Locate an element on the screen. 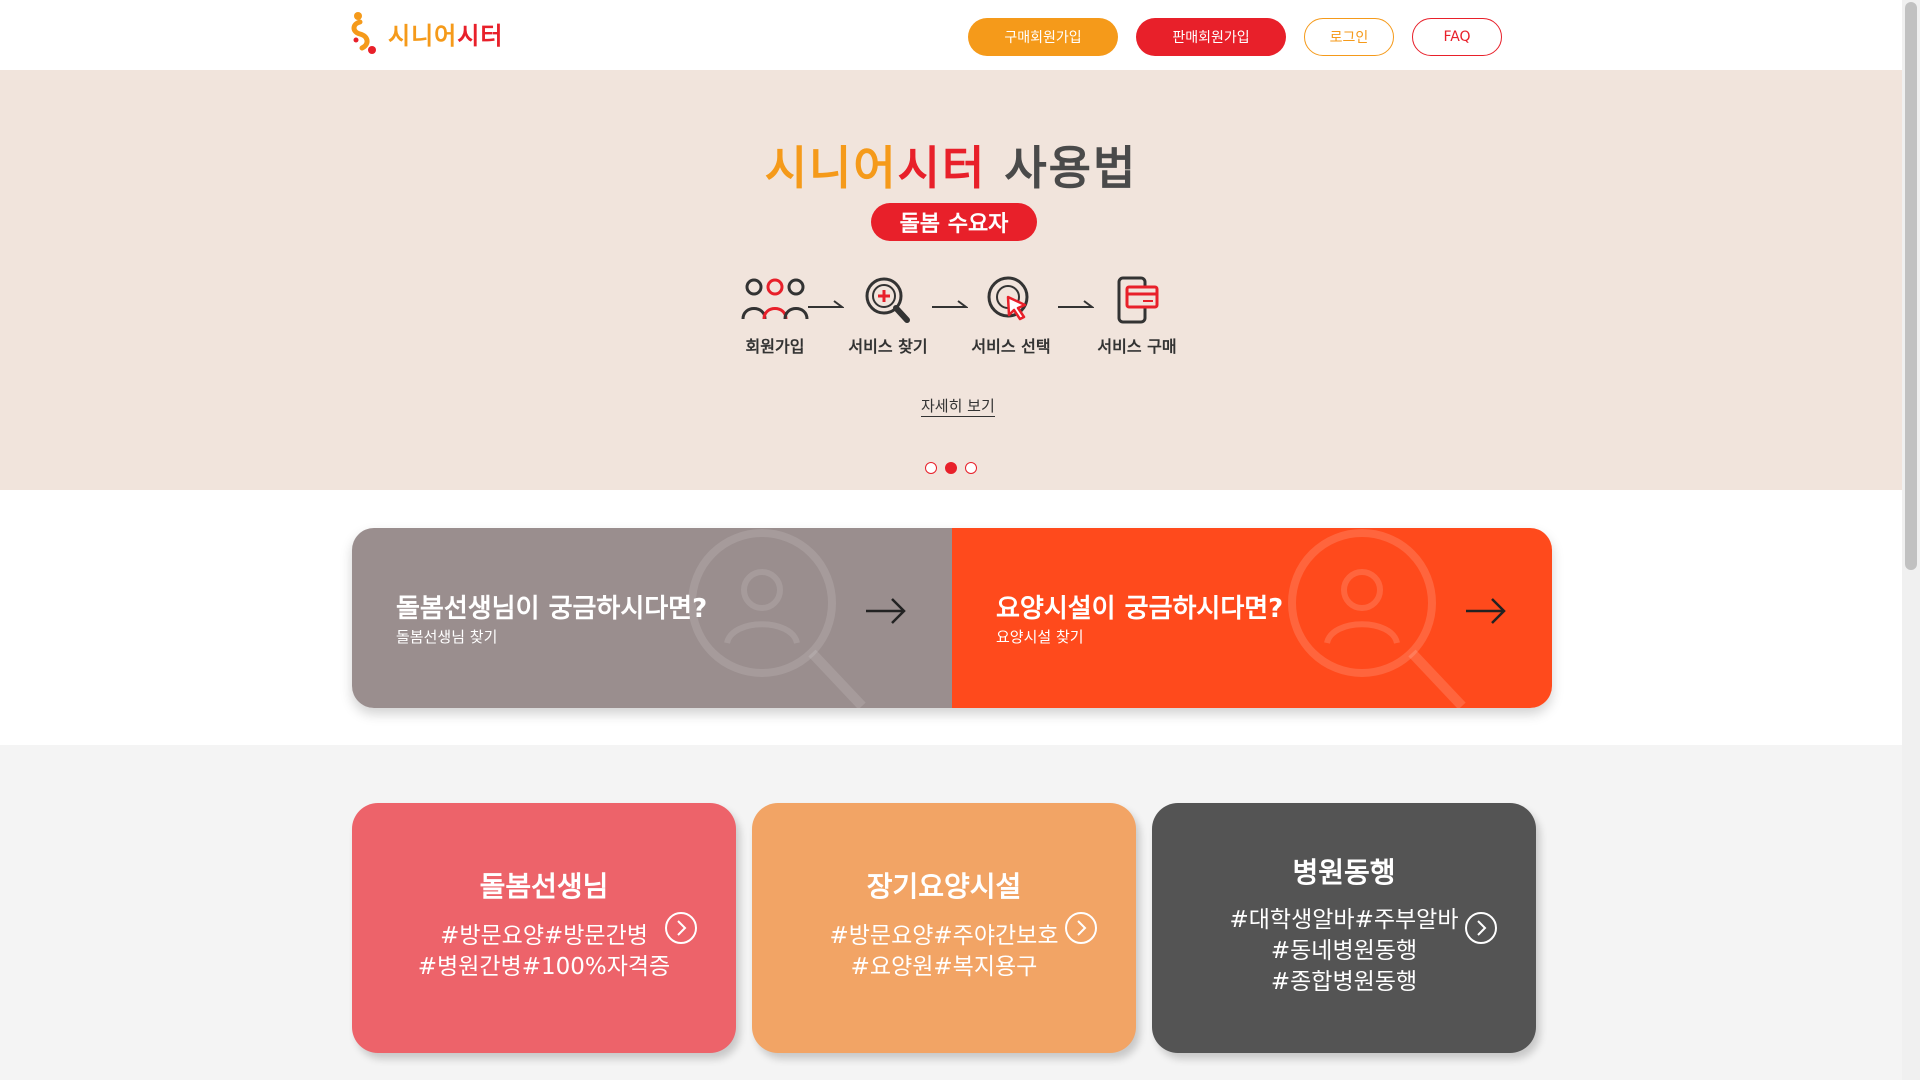 This screenshot has height=1080, width=1920. hero-badge: 돌봄 수요자 is located at coordinates (954, 222).